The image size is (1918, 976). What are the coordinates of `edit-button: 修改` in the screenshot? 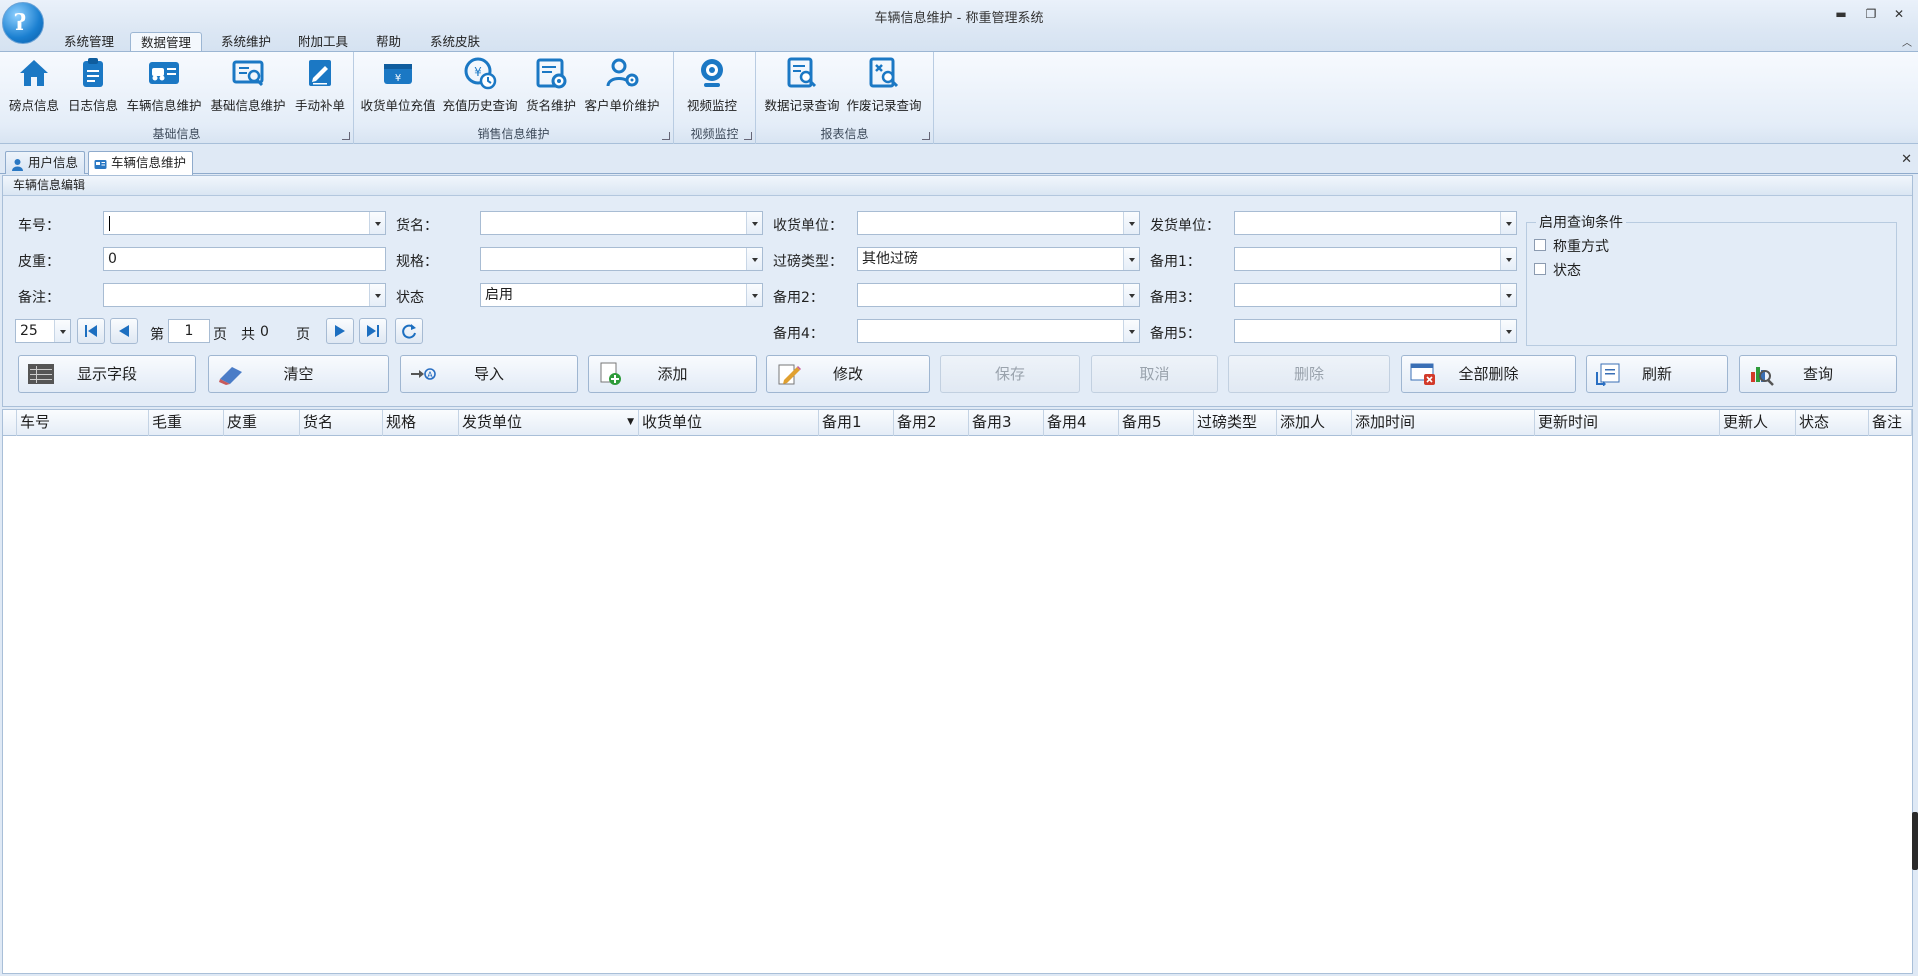 It's located at (848, 374).